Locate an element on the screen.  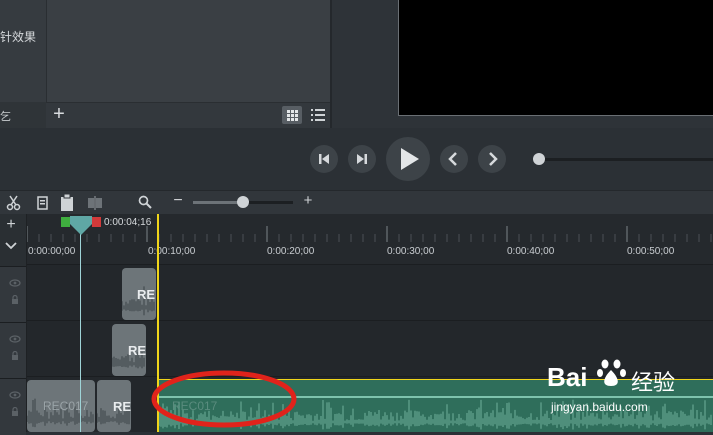
split-icon is located at coordinates (95, 203).